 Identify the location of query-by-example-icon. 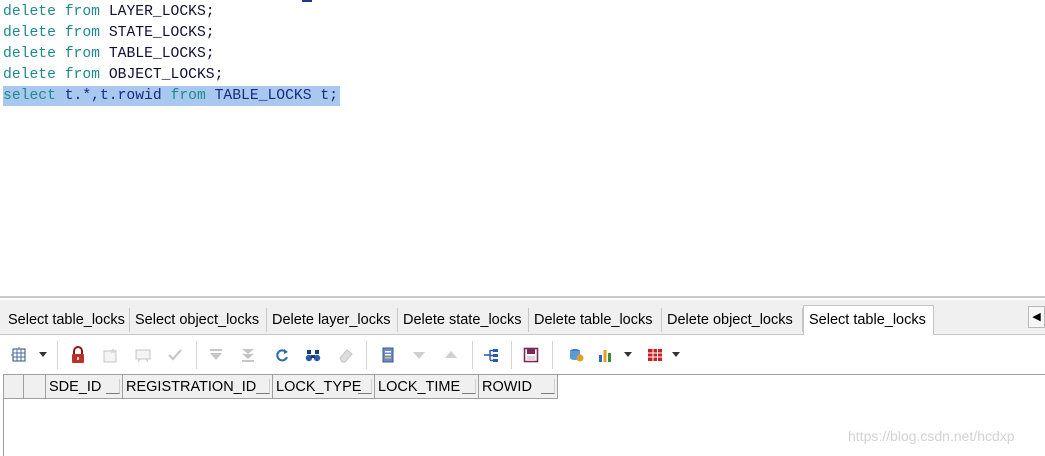
(388, 355).